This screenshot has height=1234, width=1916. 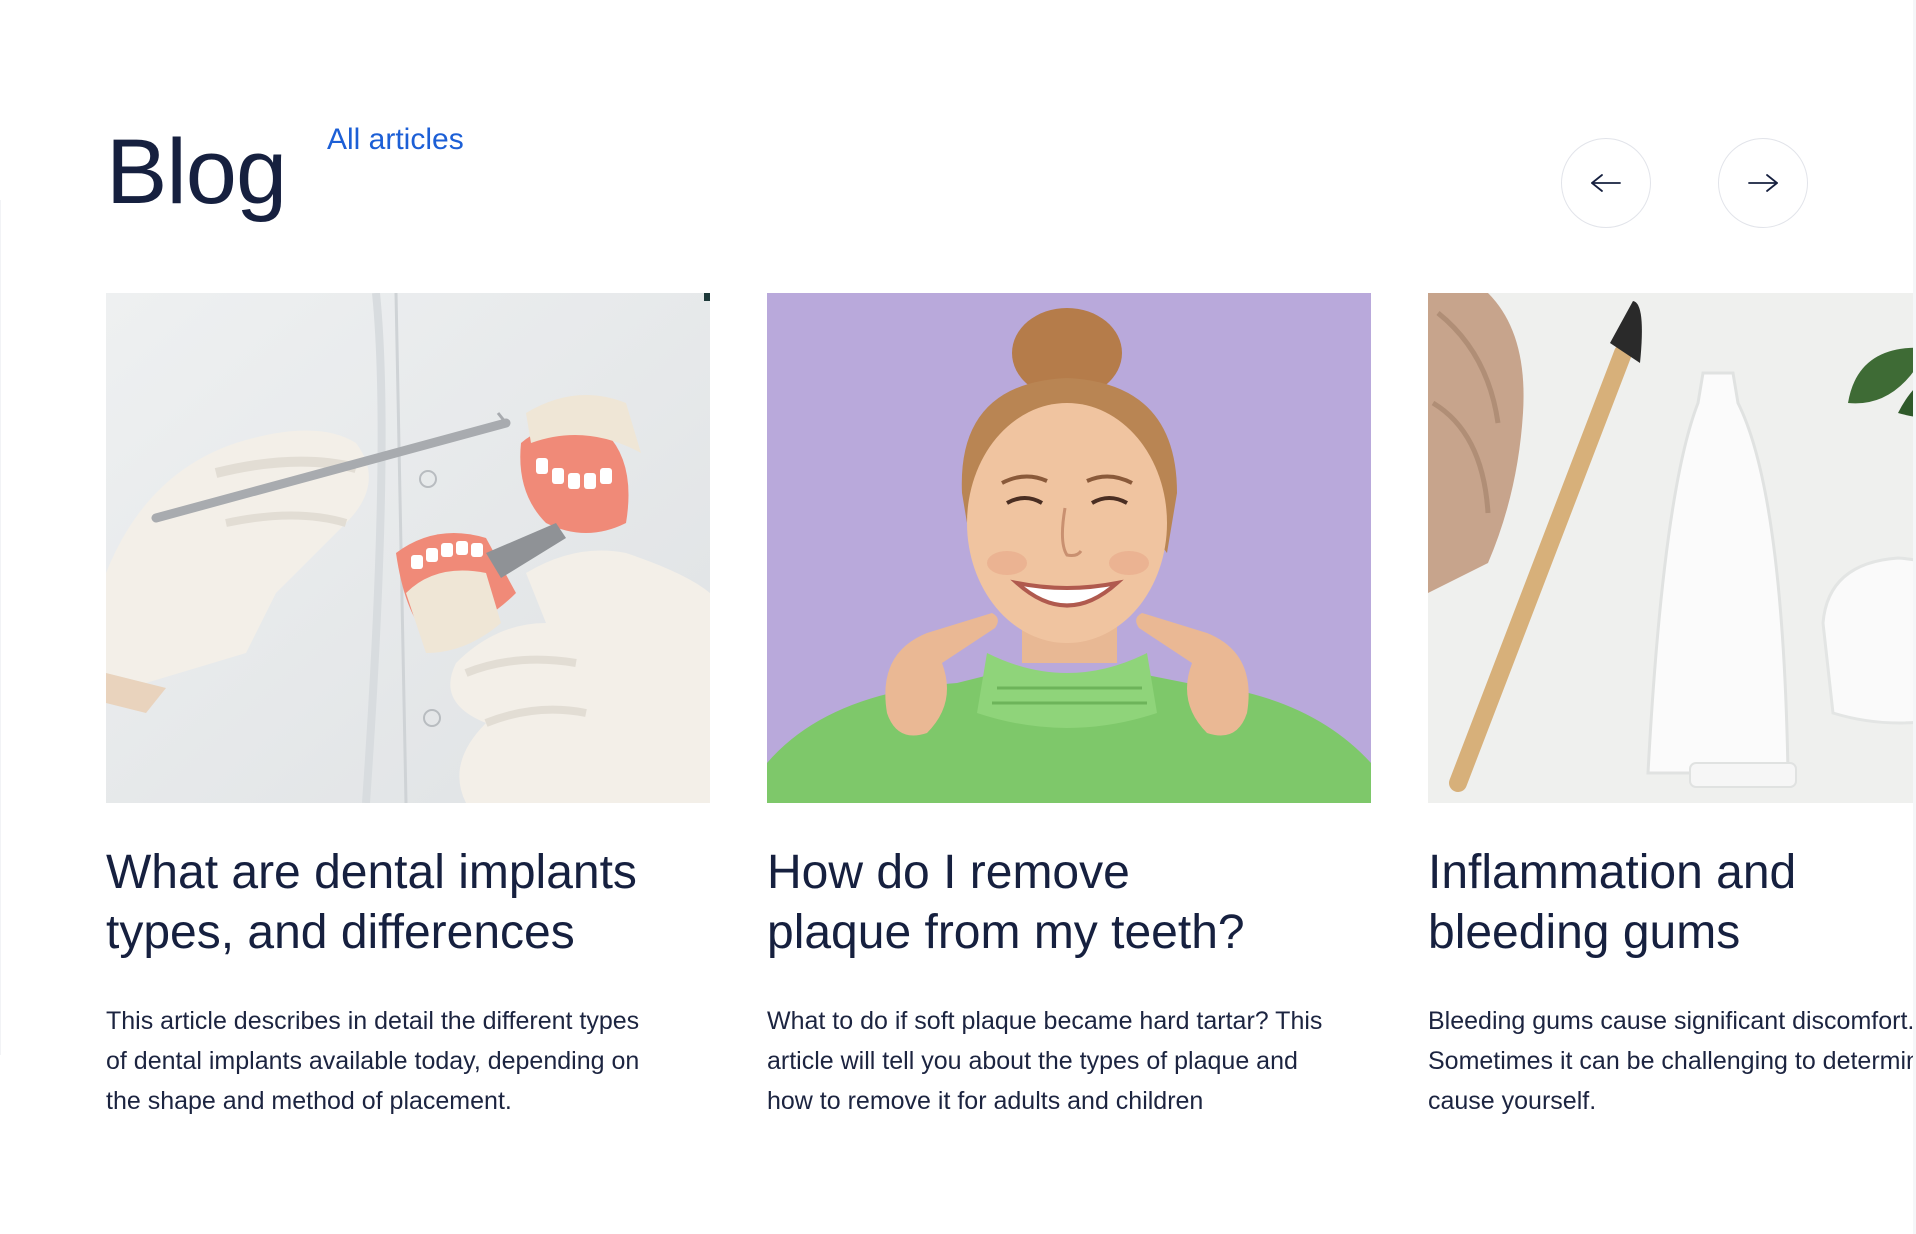 What do you see at coordinates (1672, 903) in the screenshot?
I see `article-title: Inflammation and bleeding gums` at bounding box center [1672, 903].